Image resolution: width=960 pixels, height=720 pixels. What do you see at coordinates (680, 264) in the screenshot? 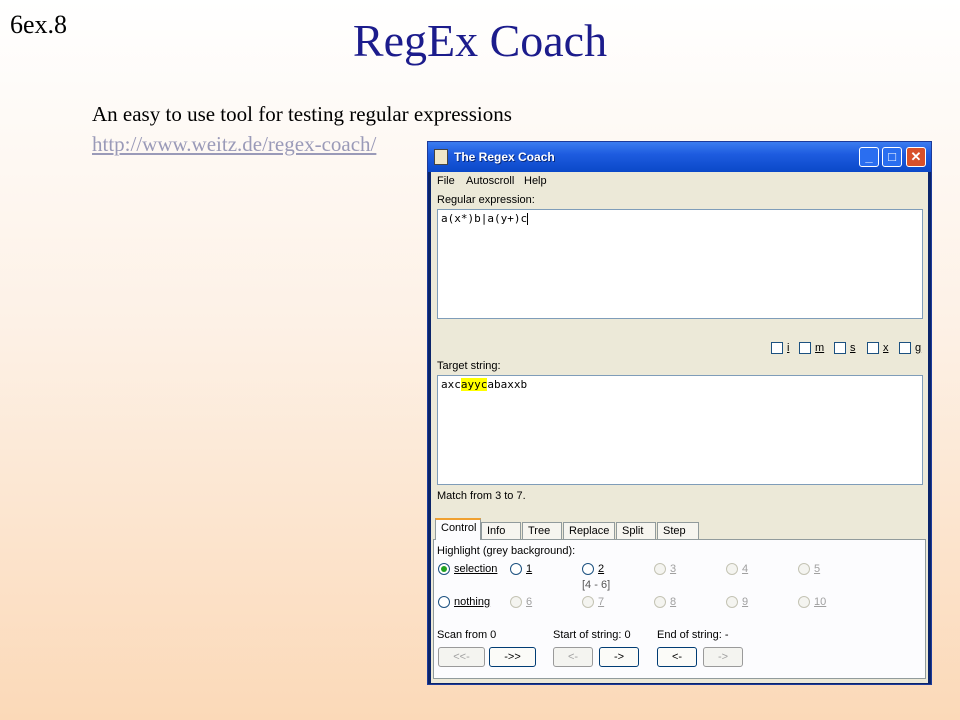
I see `regex-input: a(x*)b|a(y+)c` at bounding box center [680, 264].